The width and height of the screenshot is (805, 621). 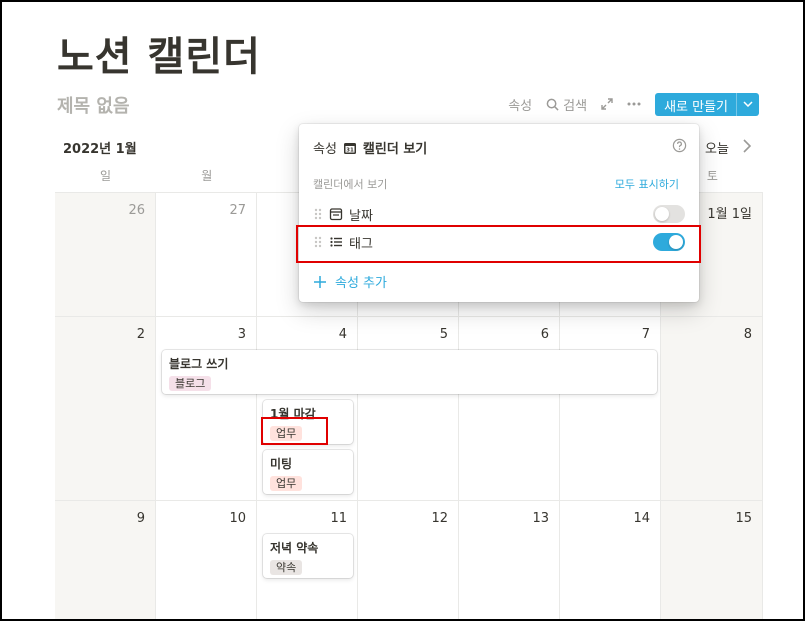 What do you see at coordinates (100, 149) in the screenshot?
I see `month-label: 2022년 1월` at bounding box center [100, 149].